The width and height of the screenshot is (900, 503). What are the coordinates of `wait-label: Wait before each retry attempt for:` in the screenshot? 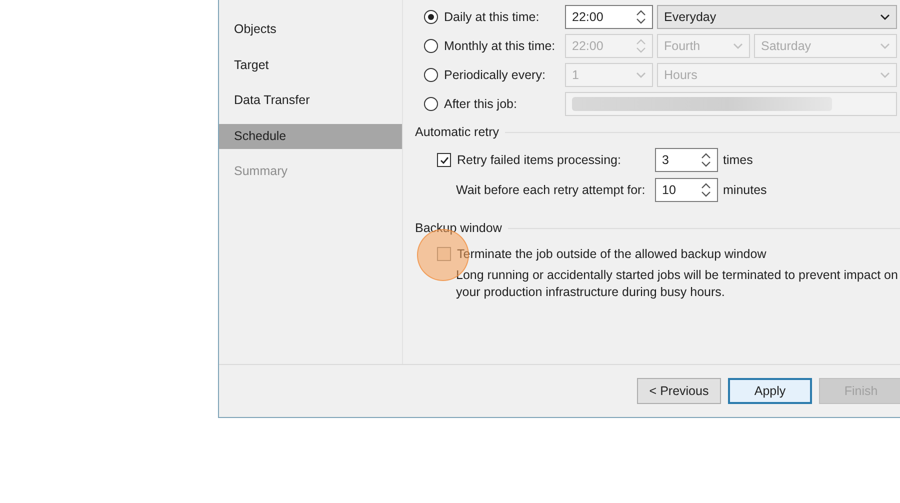 It's located at (551, 190).